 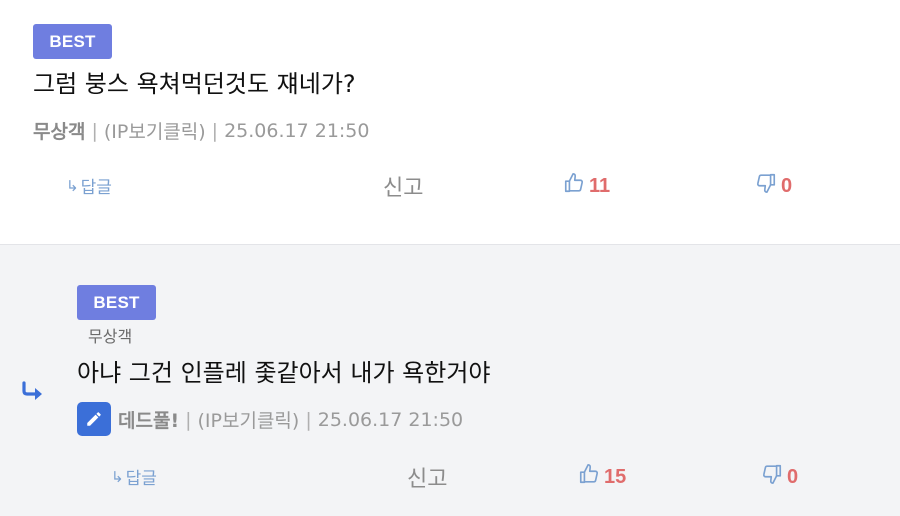 I want to click on comment-text: 그럼 붕스 욕쳐먹던것도 쟤네가?, so click(x=194, y=84).